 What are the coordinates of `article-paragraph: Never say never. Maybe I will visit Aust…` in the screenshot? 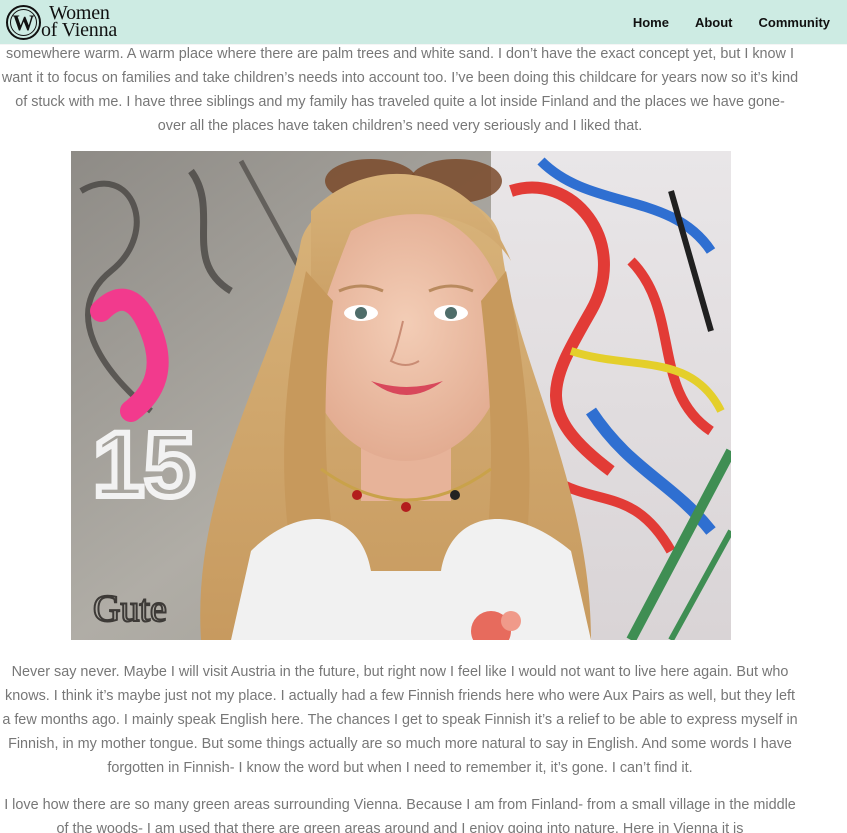 It's located at (400, 720).